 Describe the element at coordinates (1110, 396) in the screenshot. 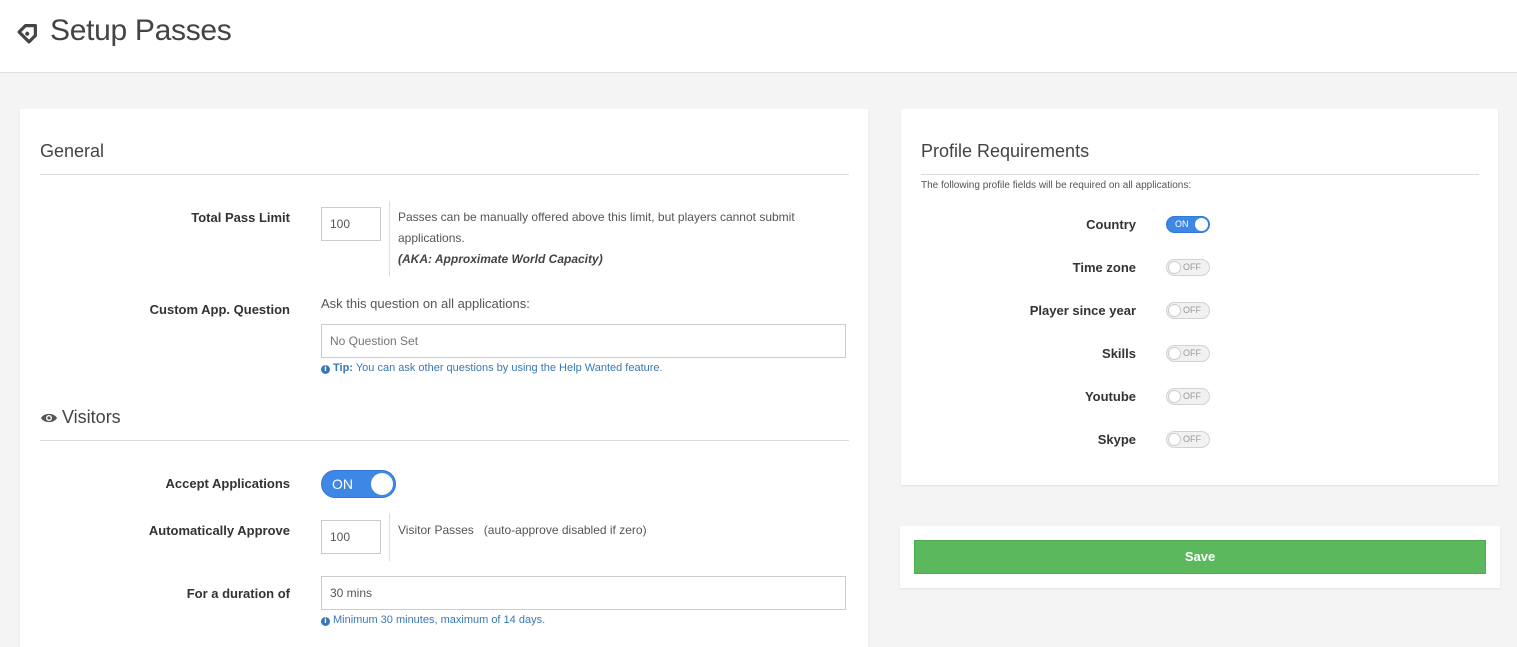

I see `requirement-label-youtube: Youtube` at that location.